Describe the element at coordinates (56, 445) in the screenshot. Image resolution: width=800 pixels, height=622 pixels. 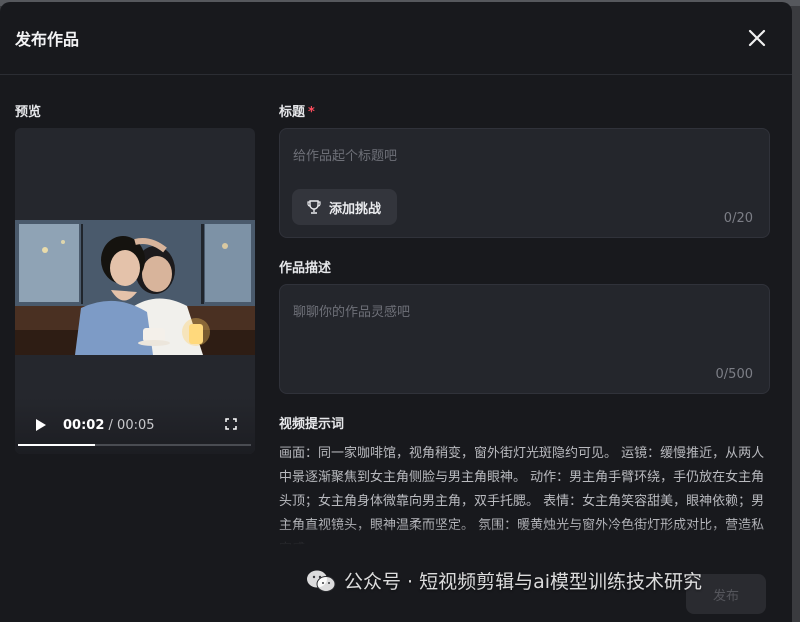
I see `video-progress-fill` at that location.